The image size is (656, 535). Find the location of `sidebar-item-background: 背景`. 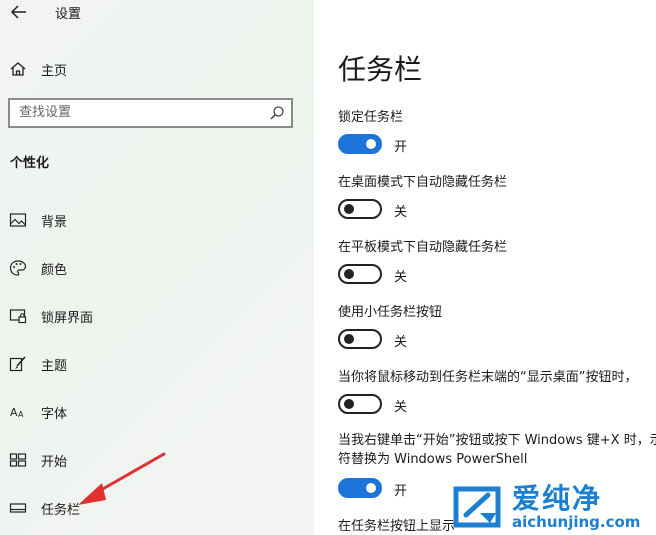

sidebar-item-background: 背景 is located at coordinates (38, 220).